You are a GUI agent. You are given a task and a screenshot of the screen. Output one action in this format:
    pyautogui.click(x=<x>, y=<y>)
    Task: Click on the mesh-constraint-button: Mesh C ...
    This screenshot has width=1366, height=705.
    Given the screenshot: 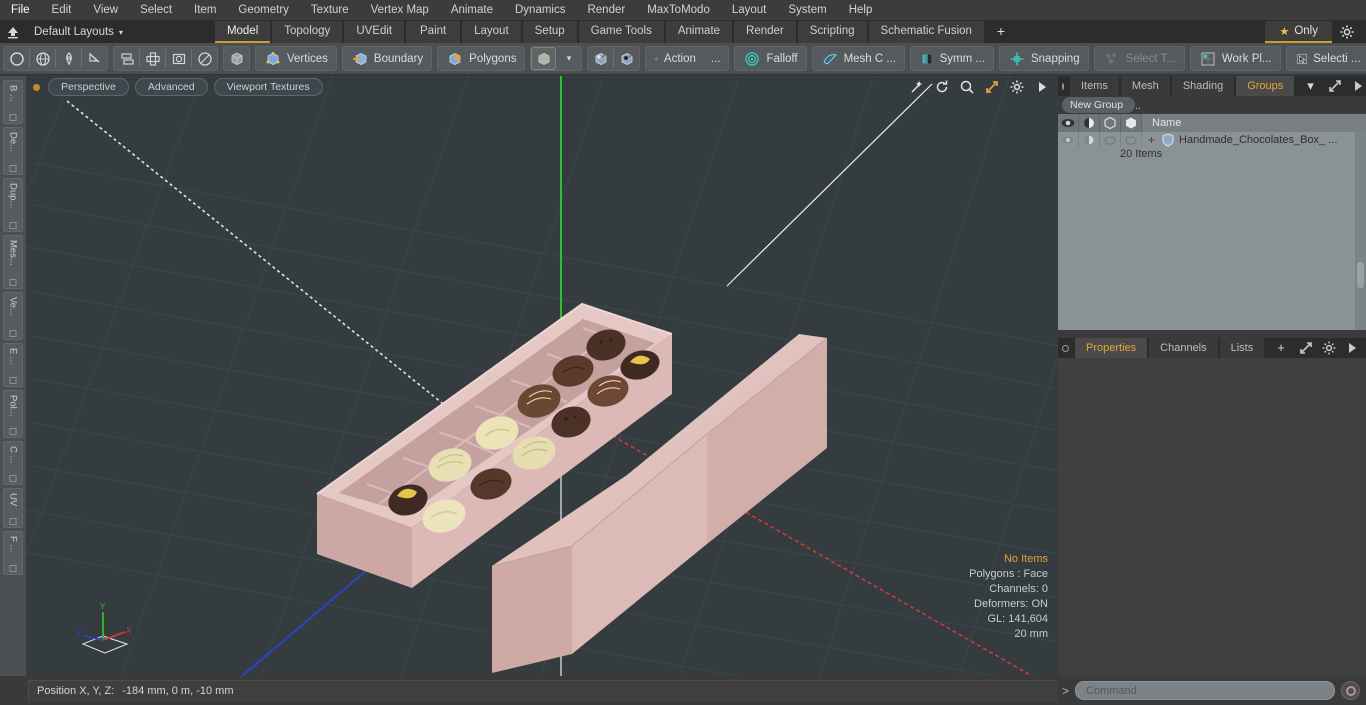 What is the action you would take?
    pyautogui.click(x=858, y=58)
    